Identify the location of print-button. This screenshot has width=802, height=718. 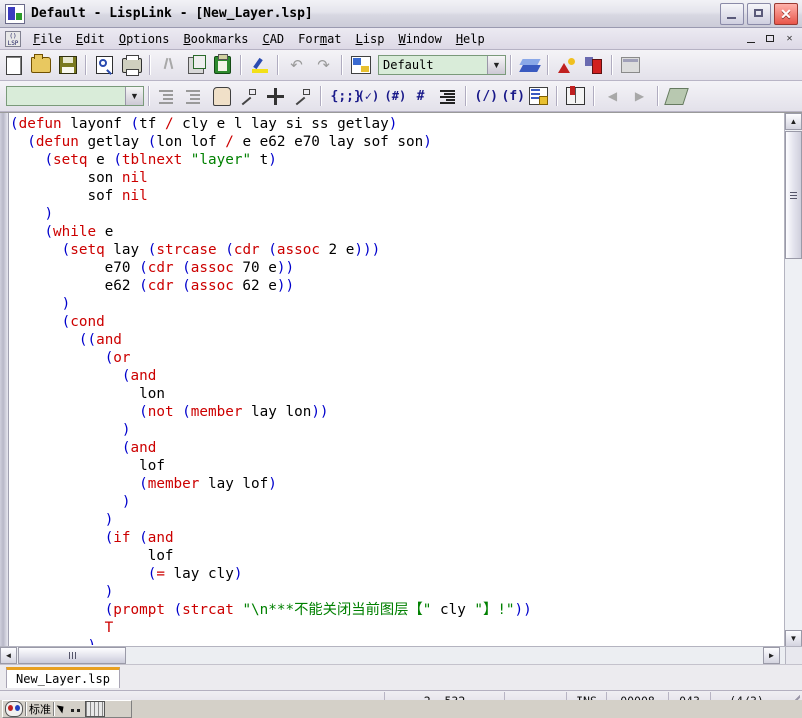
(131, 65).